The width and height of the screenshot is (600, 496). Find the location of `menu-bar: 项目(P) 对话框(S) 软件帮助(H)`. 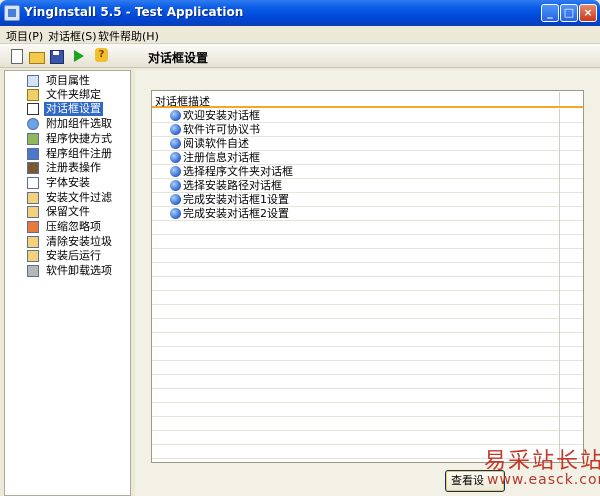

menu-bar: 项目(P) 对话框(S) 软件帮助(H) is located at coordinates (300, 35).